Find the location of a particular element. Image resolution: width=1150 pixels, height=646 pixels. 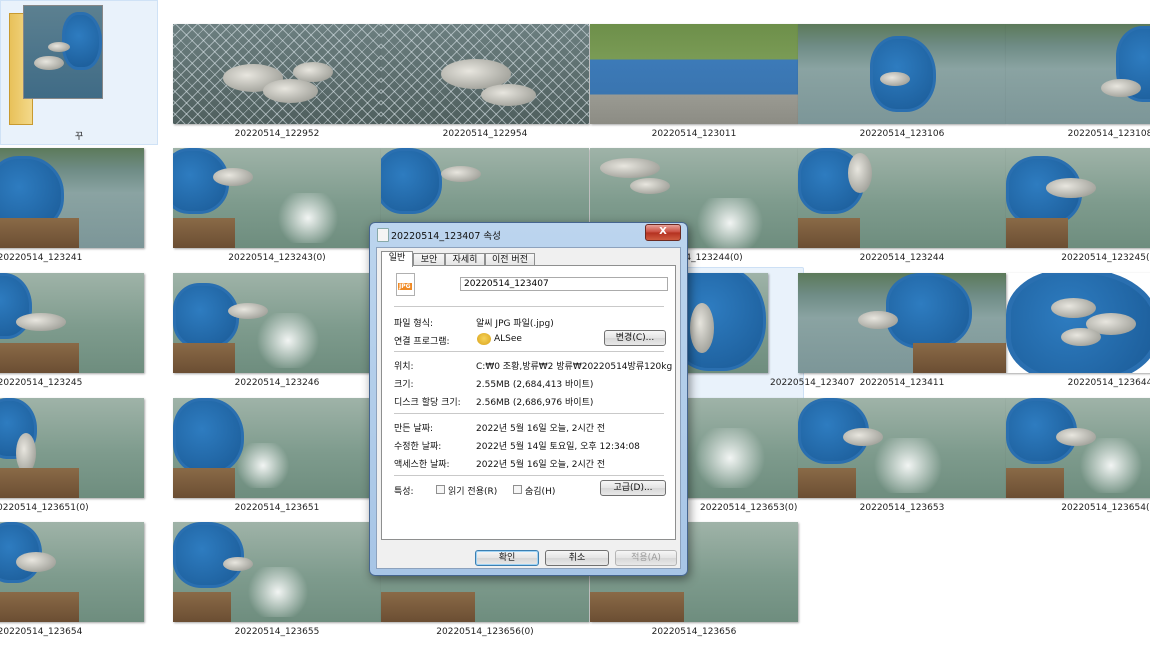

file-item: 20220514_122954 is located at coordinates (485, 86).